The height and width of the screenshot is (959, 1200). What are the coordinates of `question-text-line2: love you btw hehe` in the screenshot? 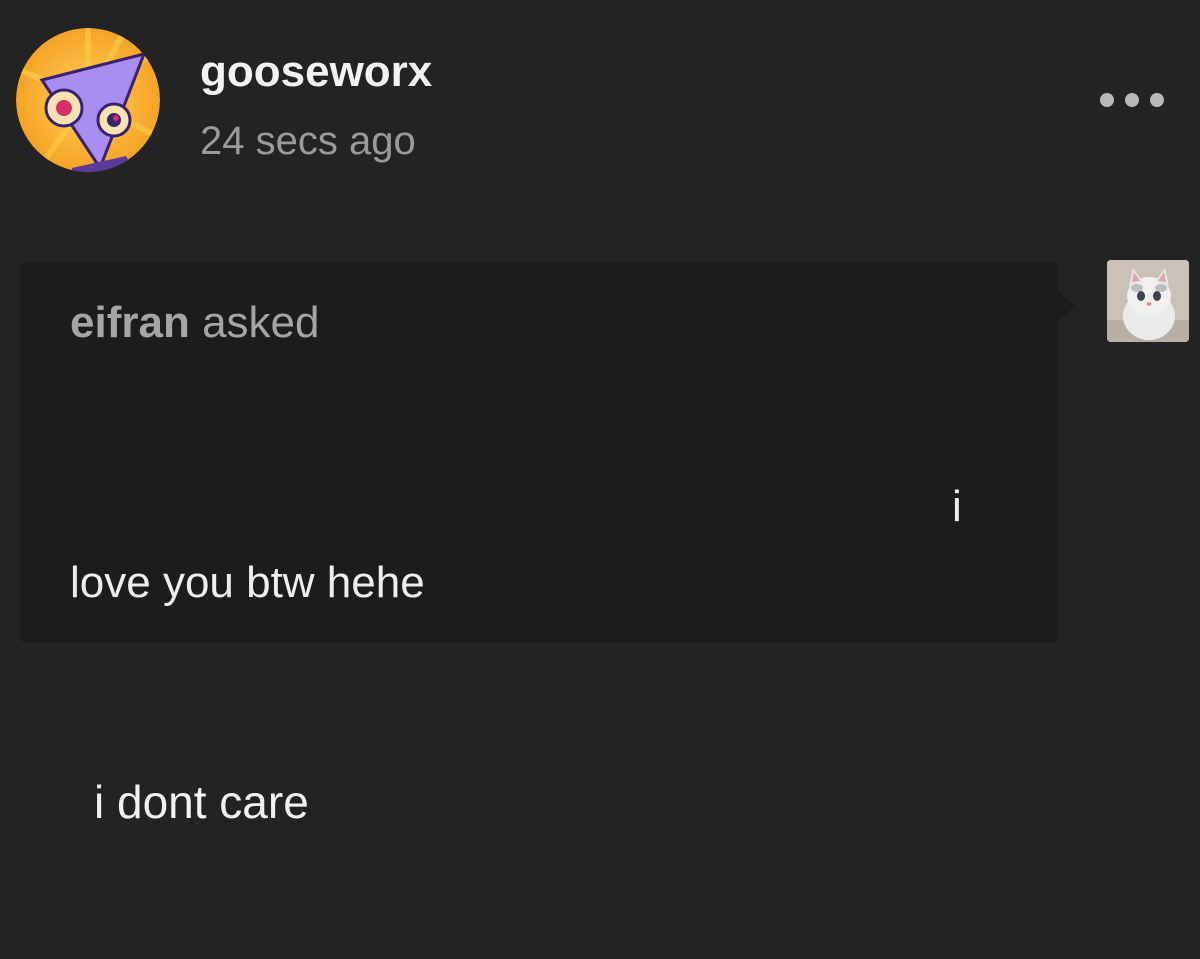 It's located at (247, 582).